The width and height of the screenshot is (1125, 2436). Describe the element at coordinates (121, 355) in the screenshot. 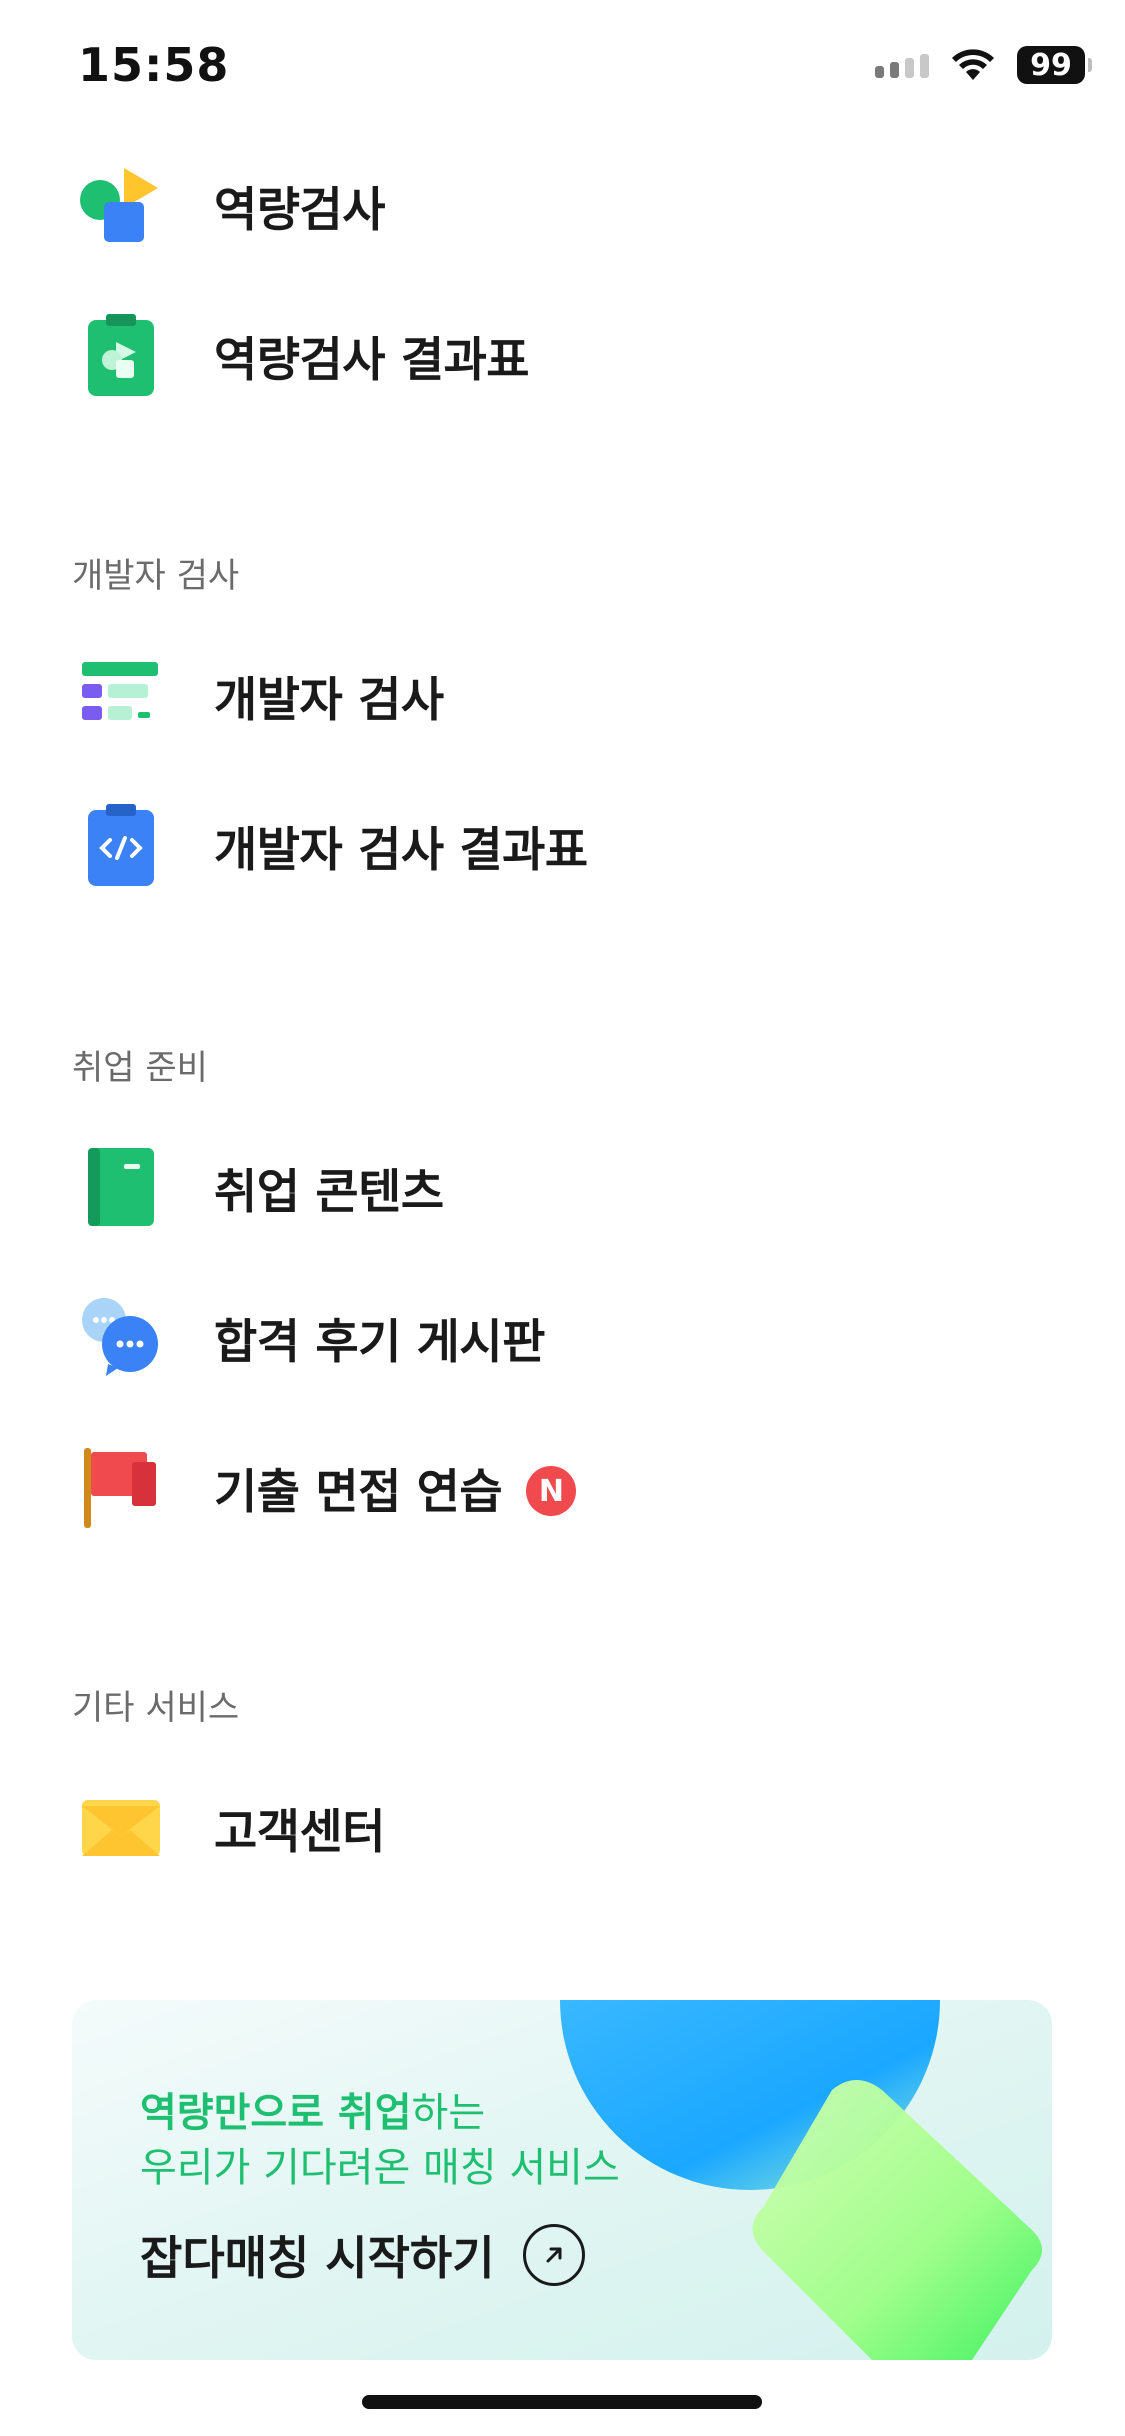

I see `competency-result-icon` at that location.